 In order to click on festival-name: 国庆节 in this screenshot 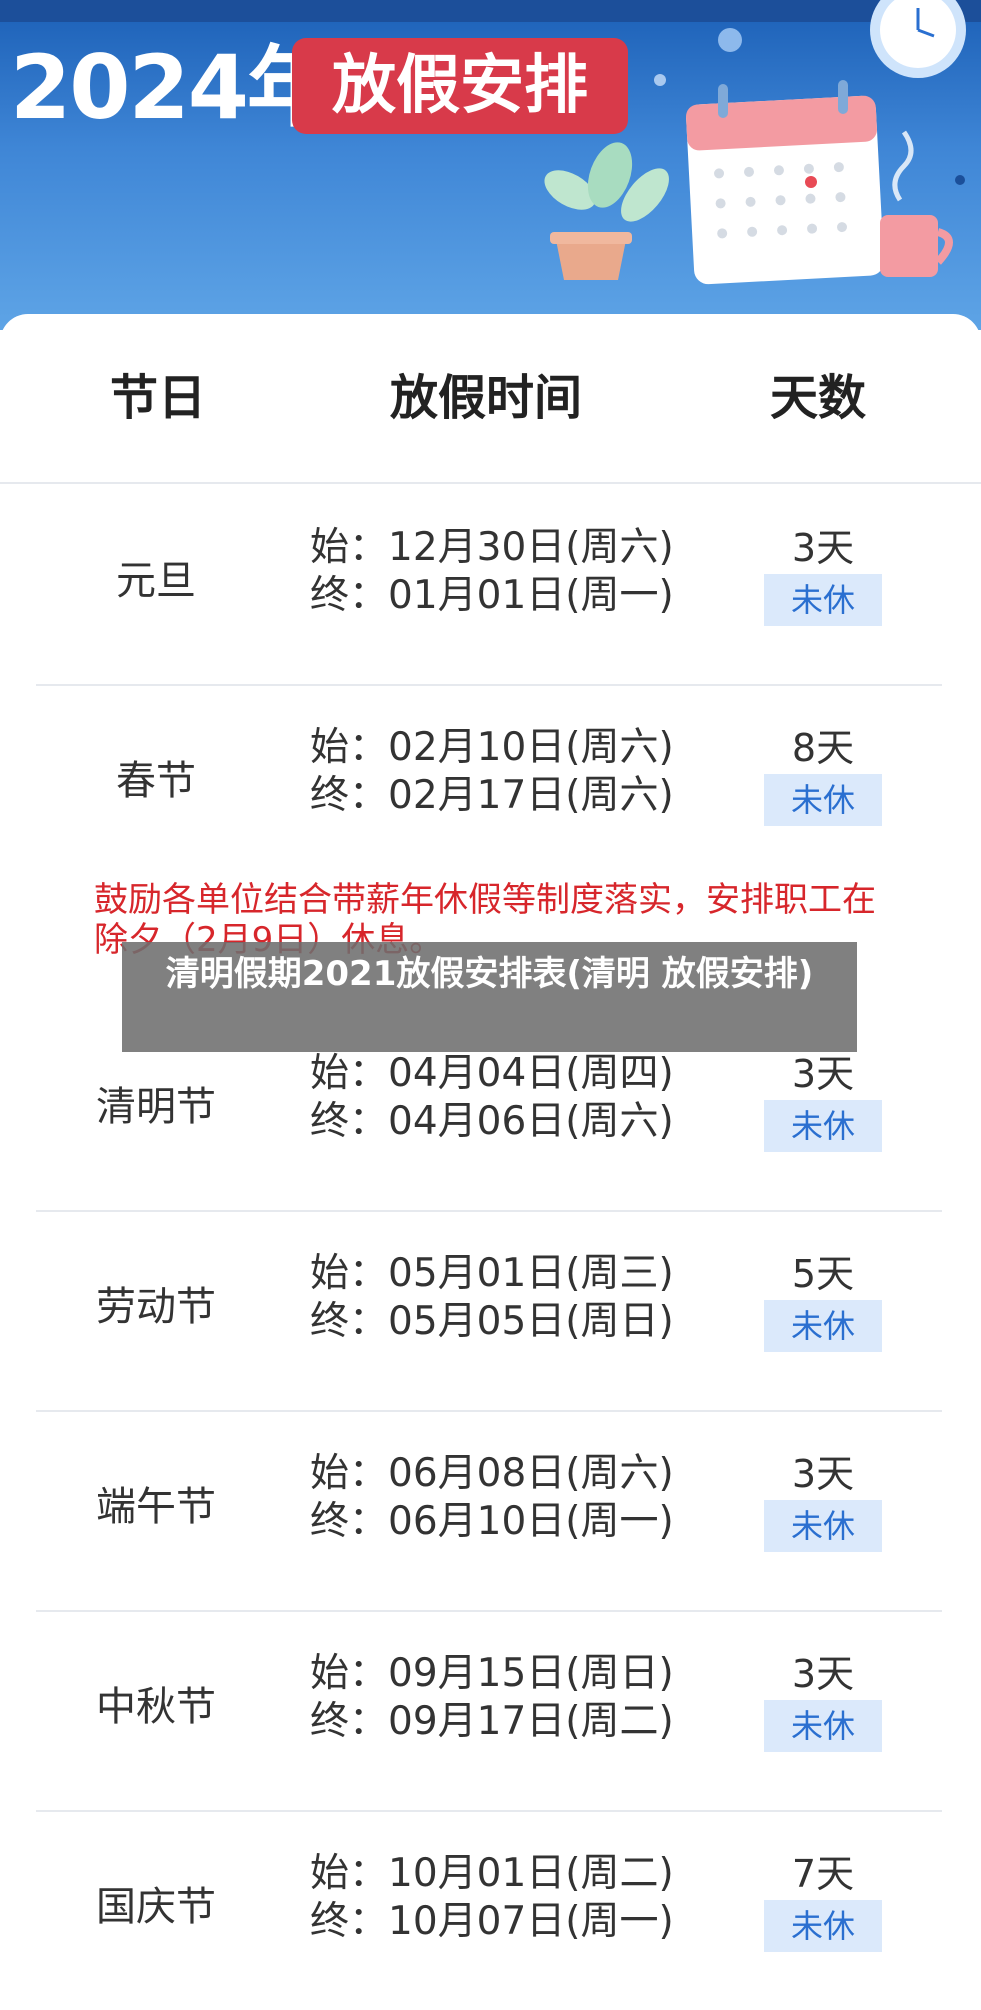, I will do `click(156, 1907)`.